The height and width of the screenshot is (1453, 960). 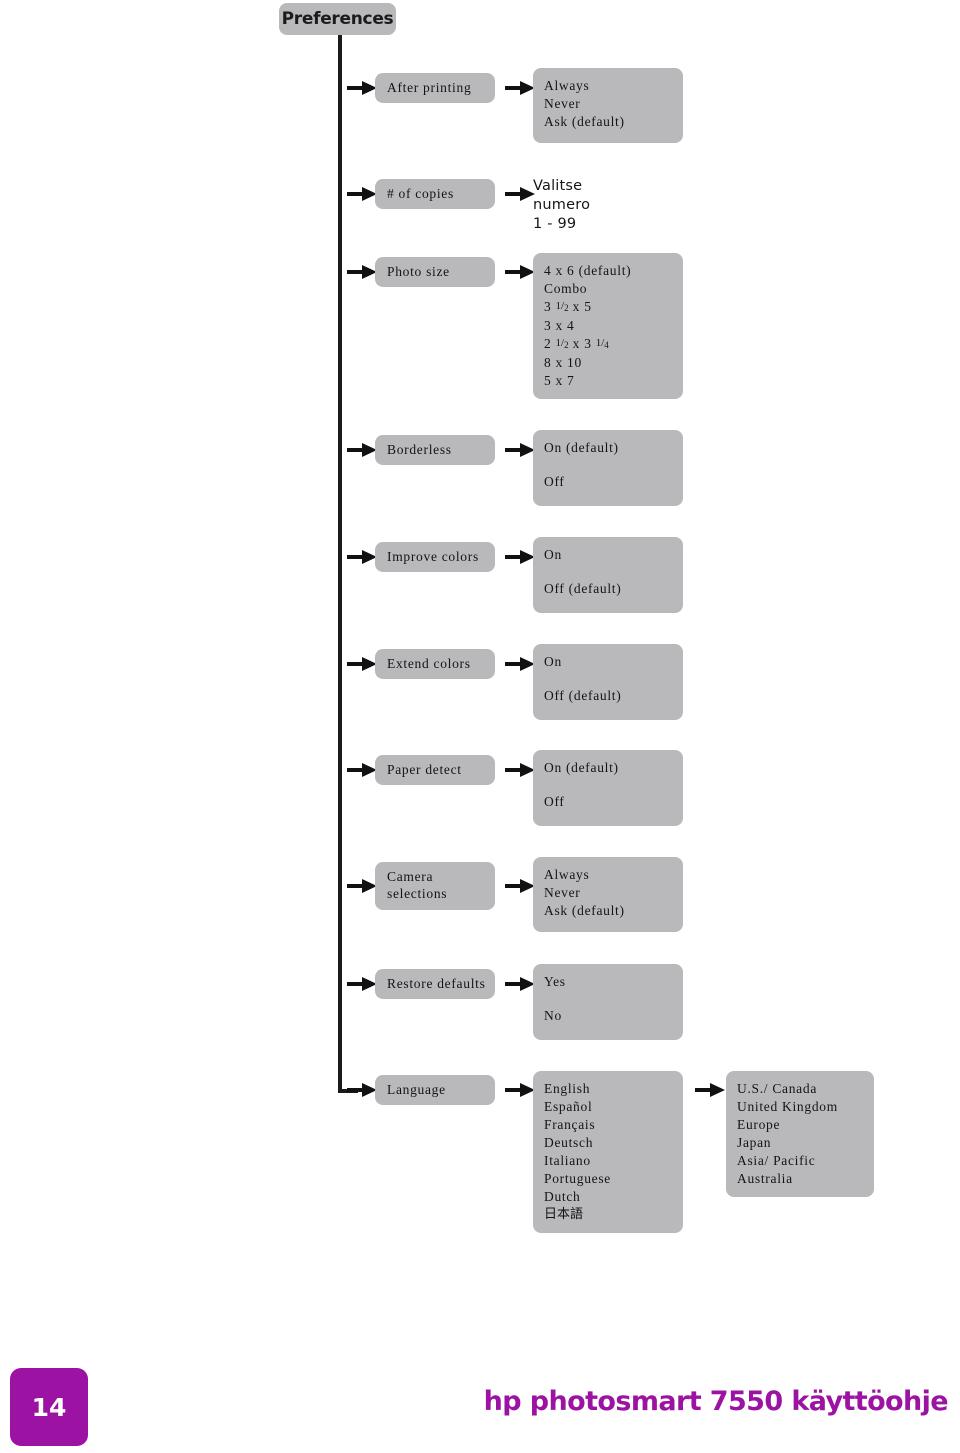 I want to click on option-item: Portuguese, so click(x=613, y=1179).